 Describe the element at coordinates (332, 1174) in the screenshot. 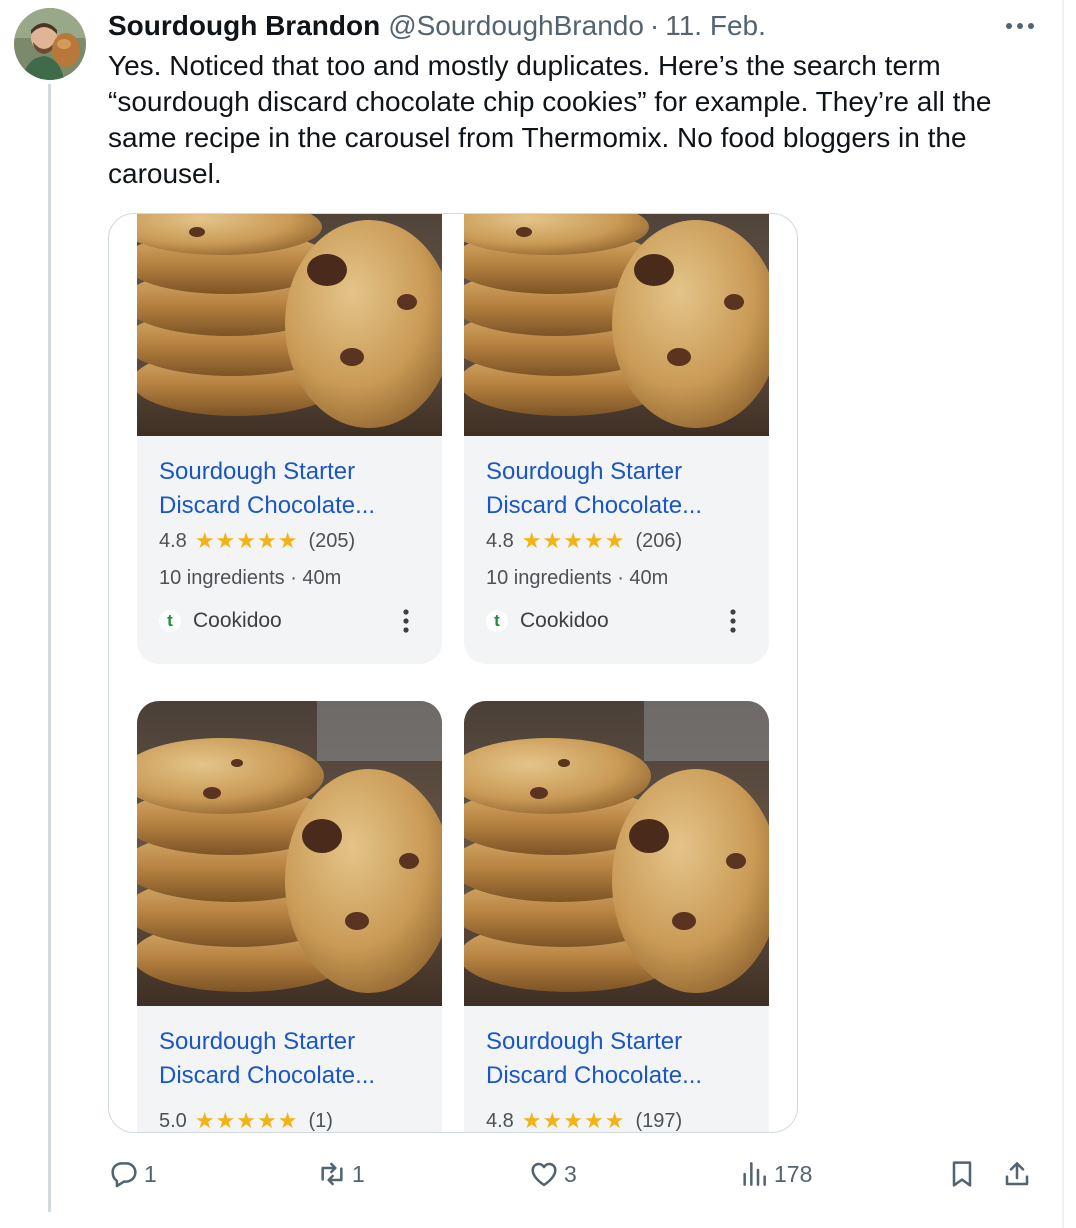

I see `repost-icon` at that location.